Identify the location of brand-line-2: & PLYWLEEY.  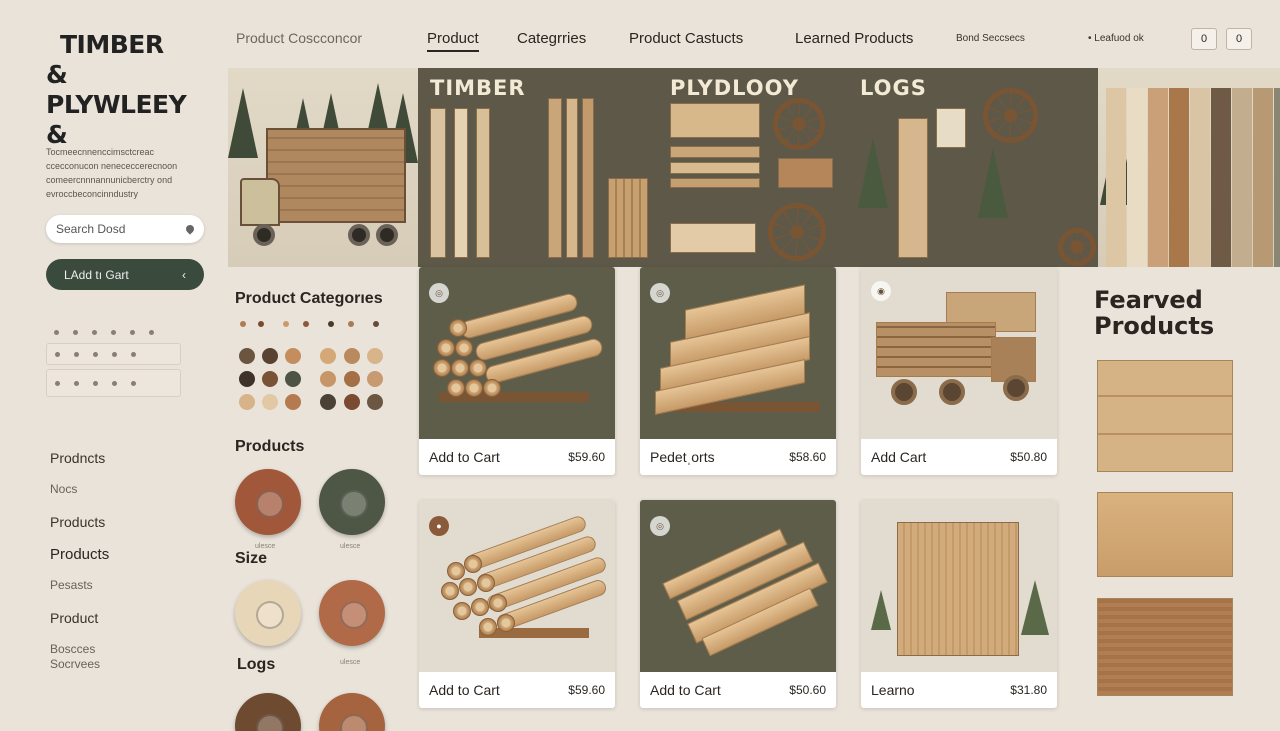
(116, 89).